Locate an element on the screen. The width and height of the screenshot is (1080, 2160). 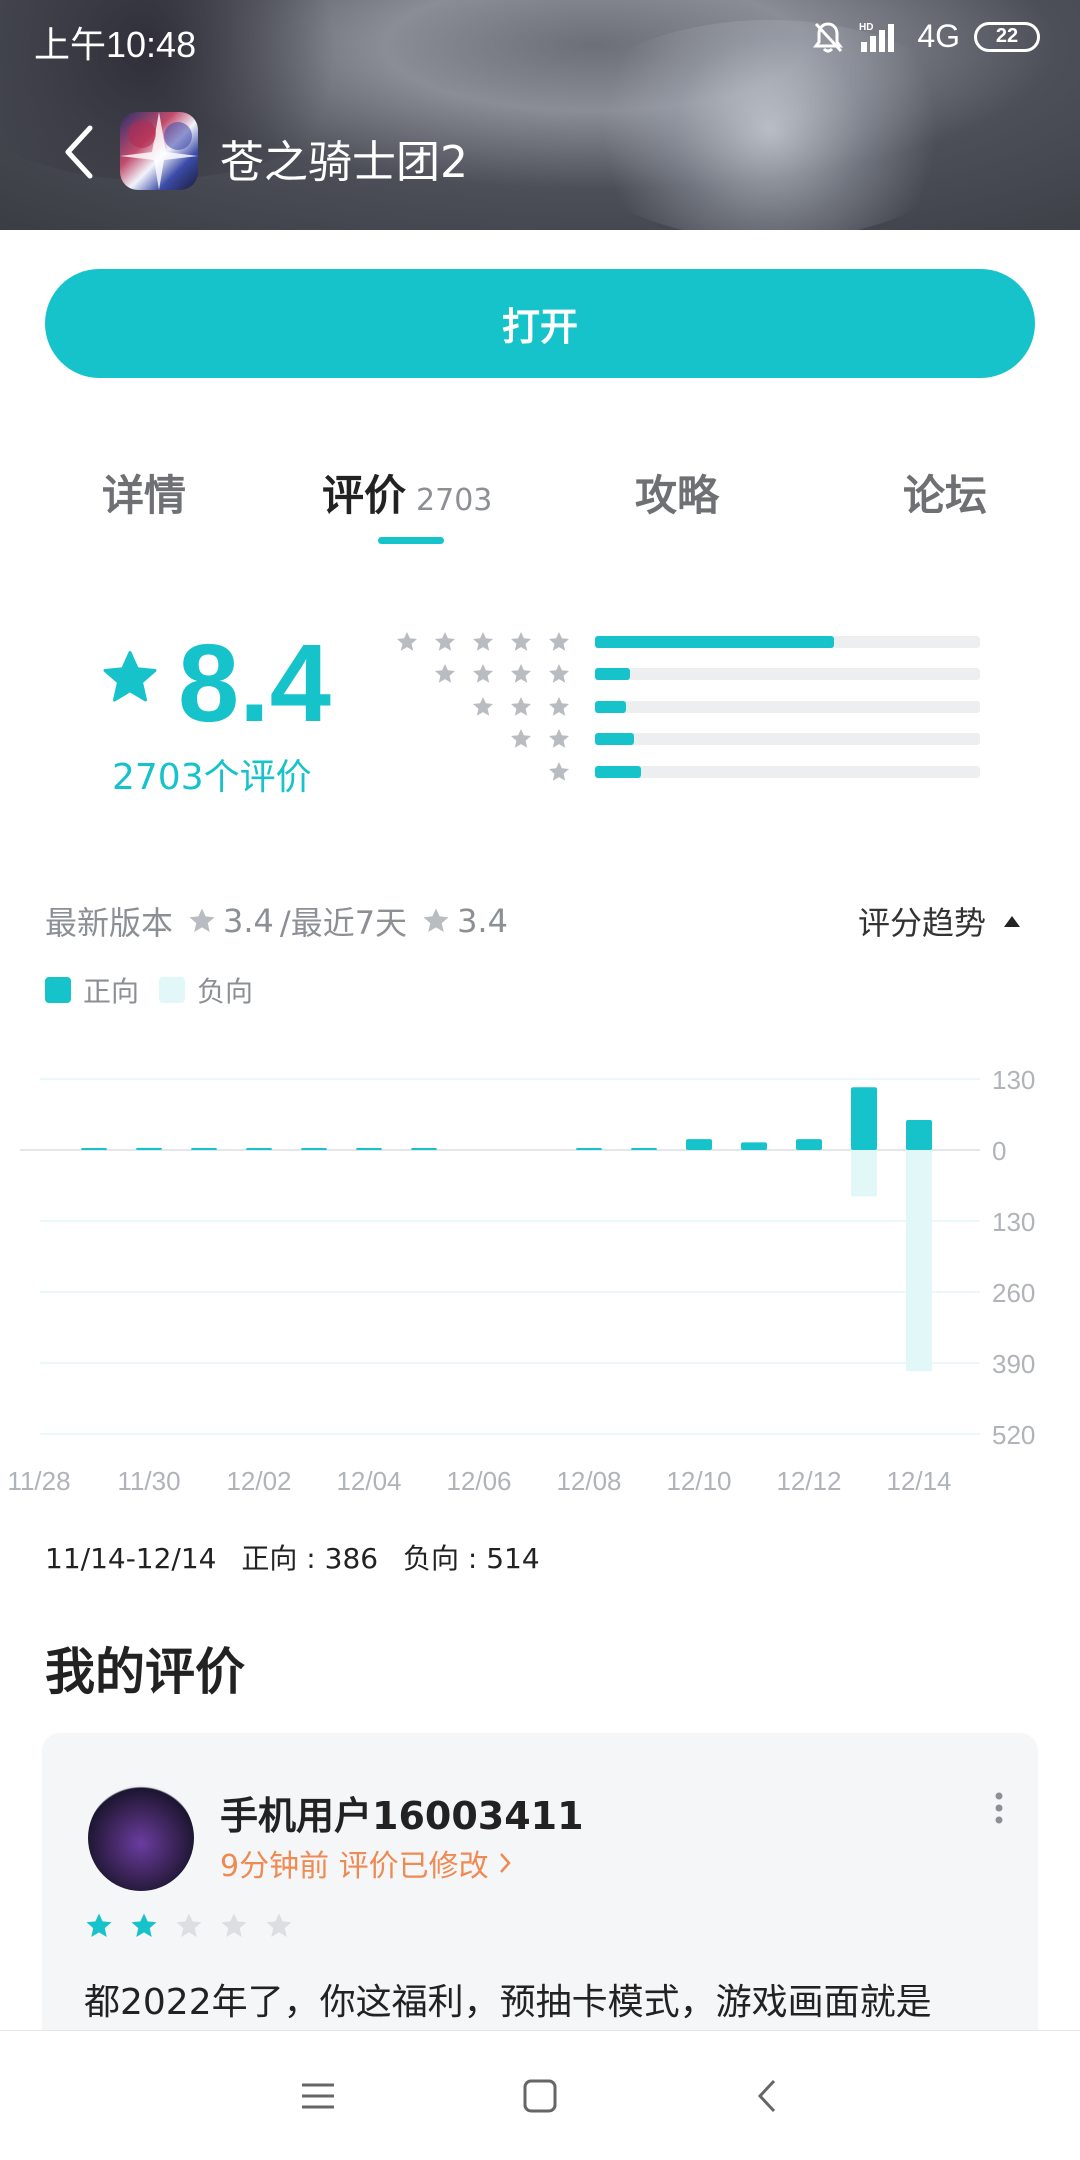
latest-version-score: 3.4 is located at coordinates (248, 921).